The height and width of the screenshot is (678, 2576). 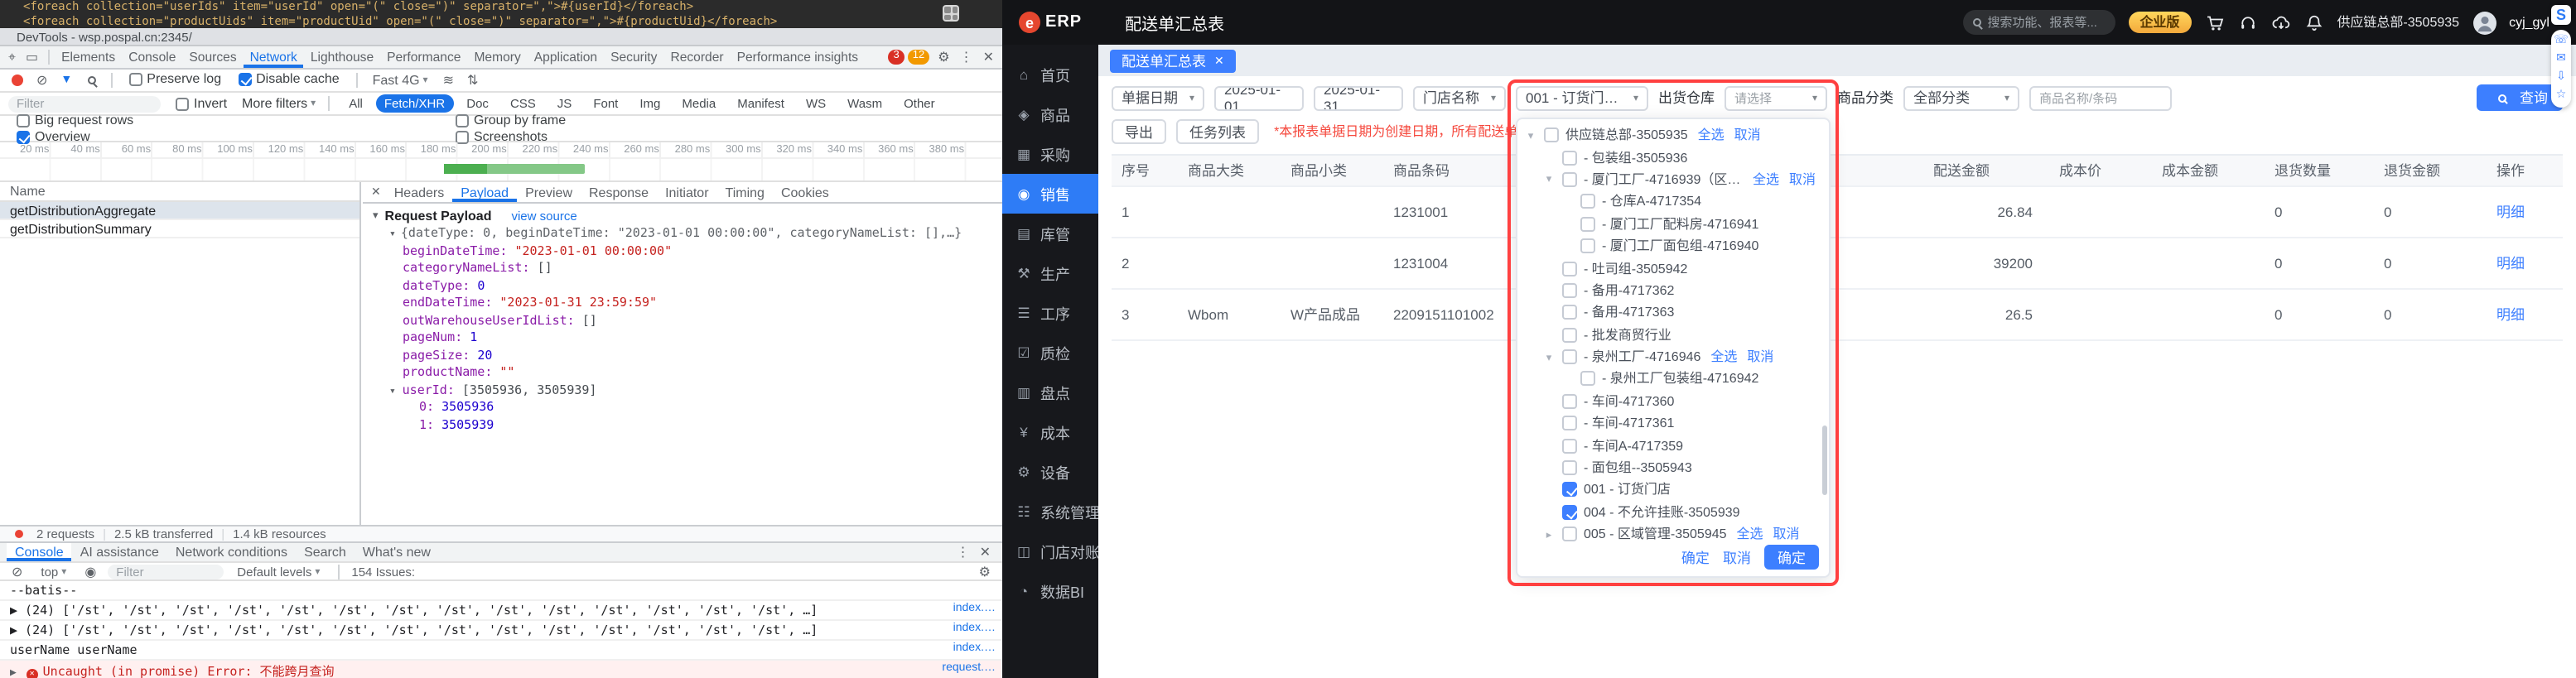 I want to click on bell-icon, so click(x=2313, y=22).